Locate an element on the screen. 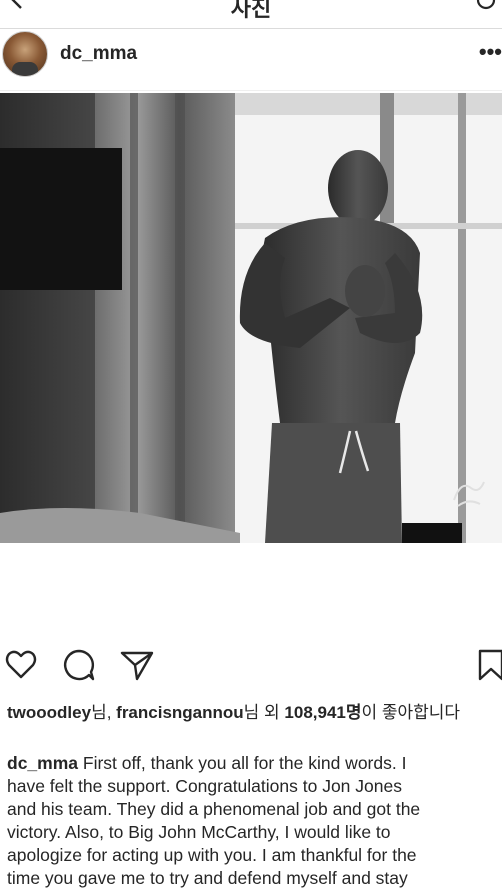 The image size is (502, 893). top-navigation-bar: 사진 is located at coordinates (251, 14).